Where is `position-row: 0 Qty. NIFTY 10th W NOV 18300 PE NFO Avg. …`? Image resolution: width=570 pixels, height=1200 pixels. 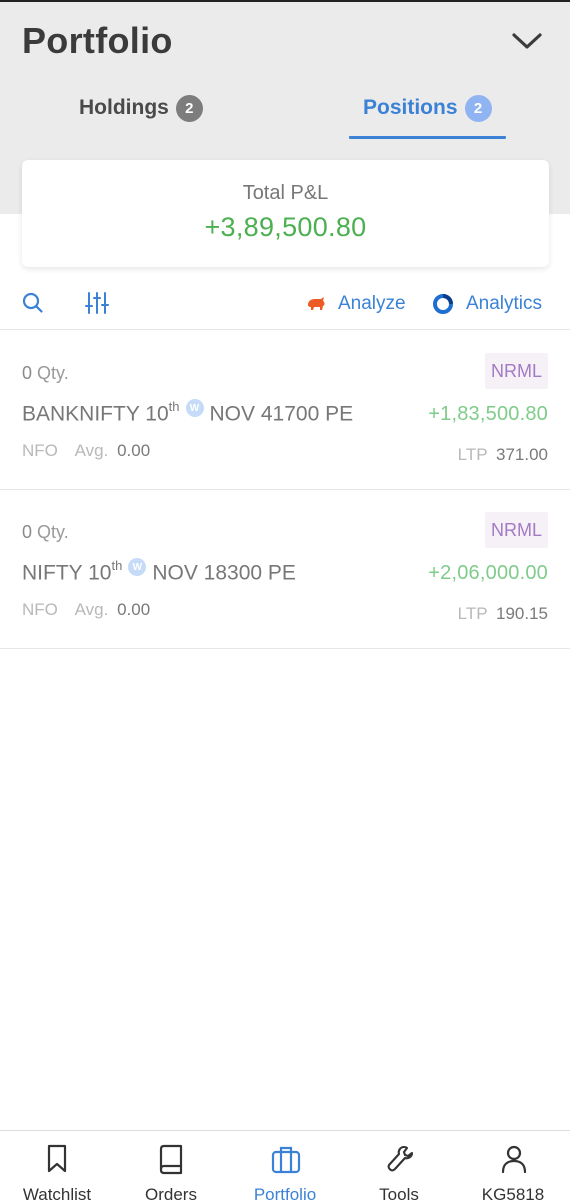
position-row: 0 Qty. NIFTY 10th W NOV 18300 PE NFO Avg. … is located at coordinates (285, 569).